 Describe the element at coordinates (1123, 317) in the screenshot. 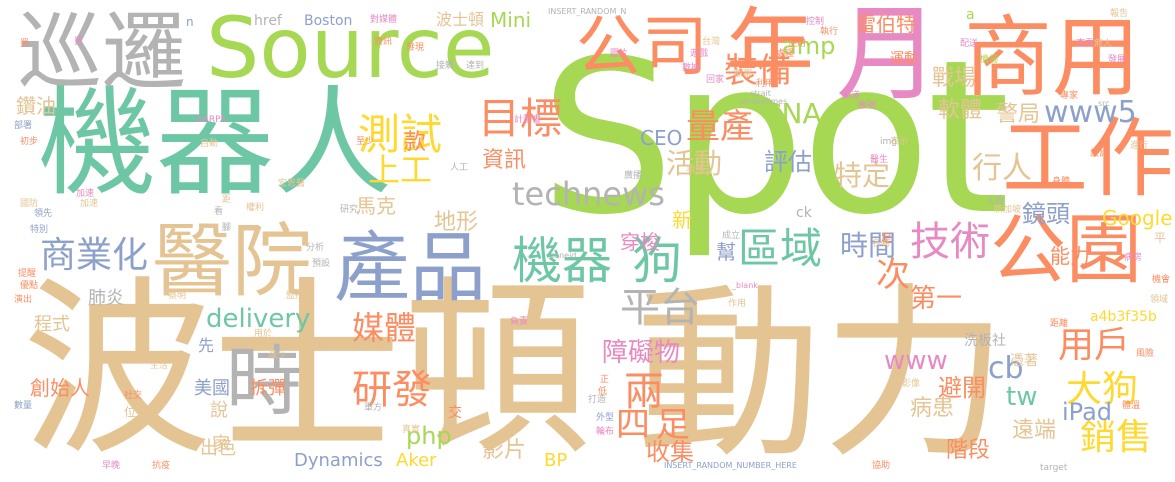

I see `word-a4b3: a4b3f35b` at that location.